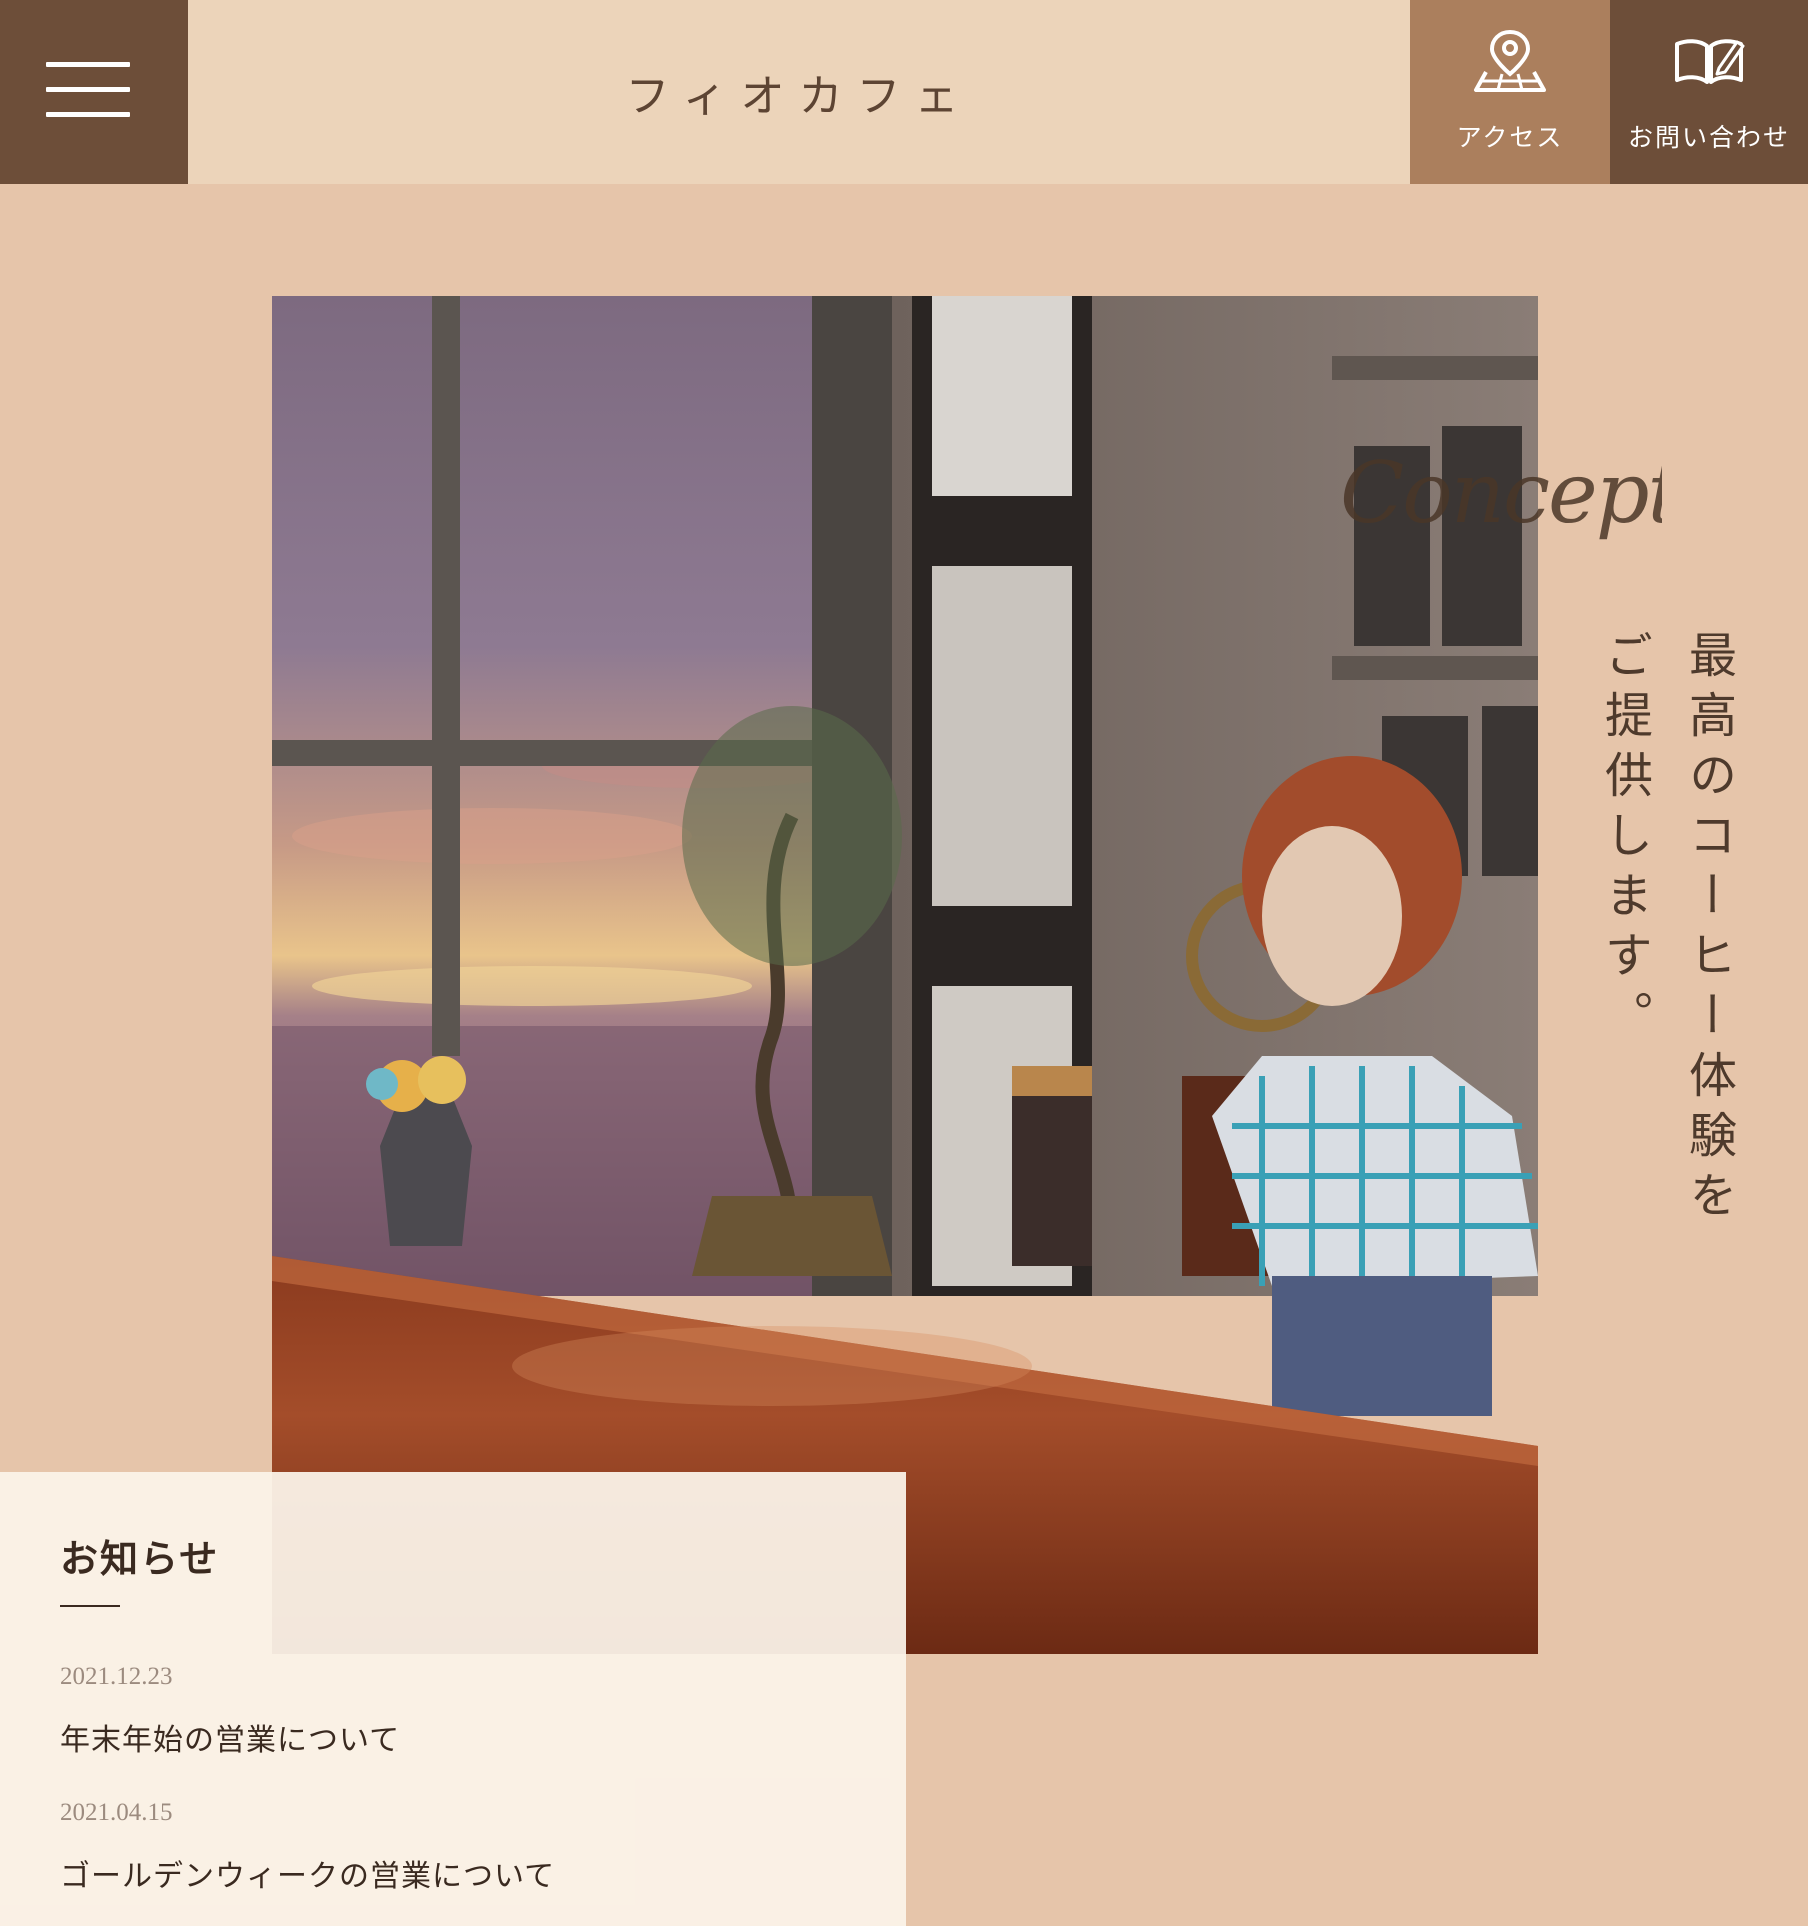 Image resolution: width=1808 pixels, height=1926 pixels. I want to click on concept-heading: Concept, so click(1501, 493).